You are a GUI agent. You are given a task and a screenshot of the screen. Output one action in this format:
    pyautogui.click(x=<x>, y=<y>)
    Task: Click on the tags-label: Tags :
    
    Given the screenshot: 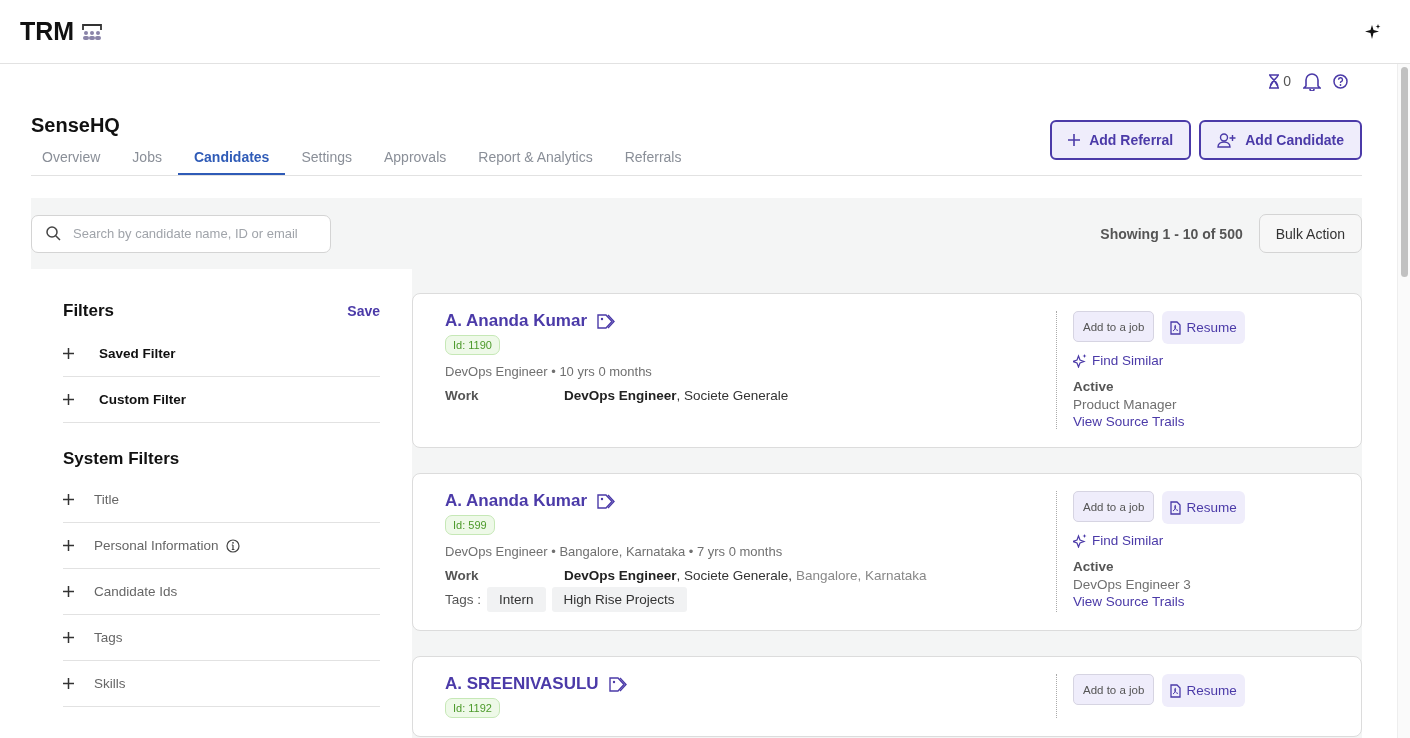 What is the action you would take?
    pyautogui.click(x=463, y=599)
    